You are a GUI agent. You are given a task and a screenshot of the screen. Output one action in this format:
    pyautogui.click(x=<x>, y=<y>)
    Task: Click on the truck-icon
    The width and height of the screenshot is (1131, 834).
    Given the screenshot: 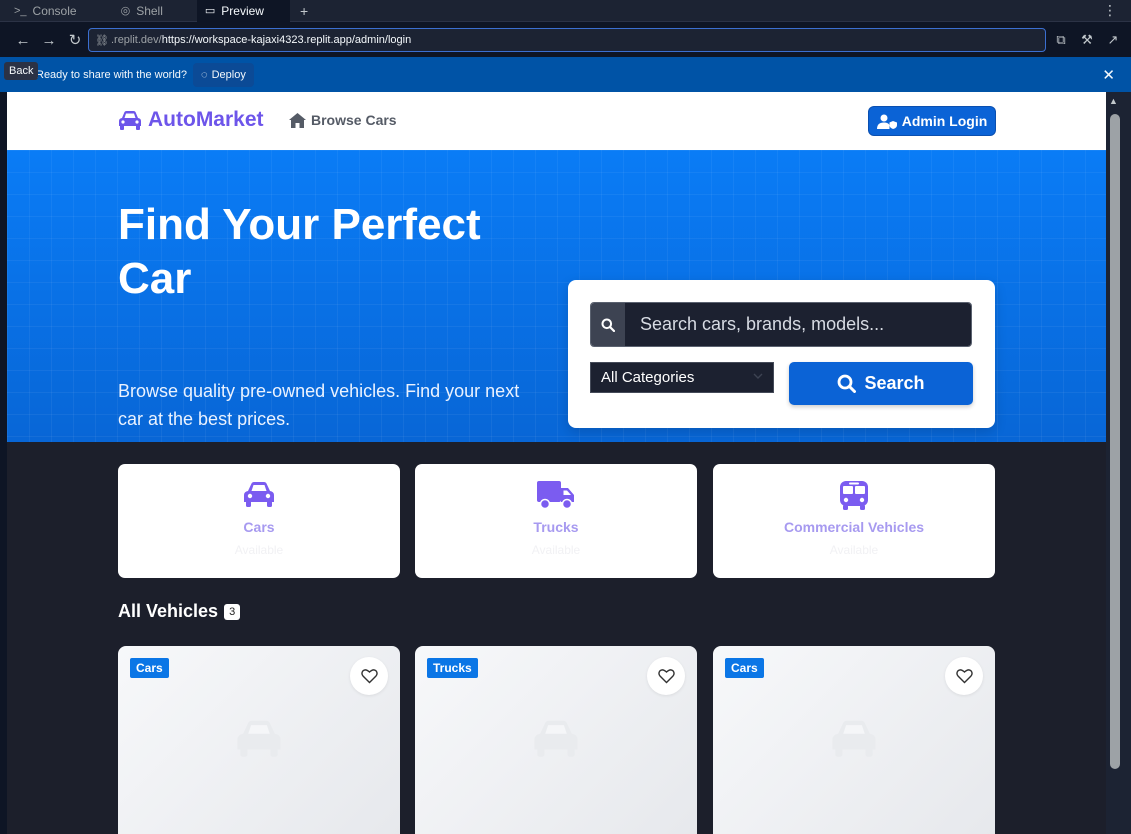 What is the action you would take?
    pyautogui.click(x=555, y=495)
    